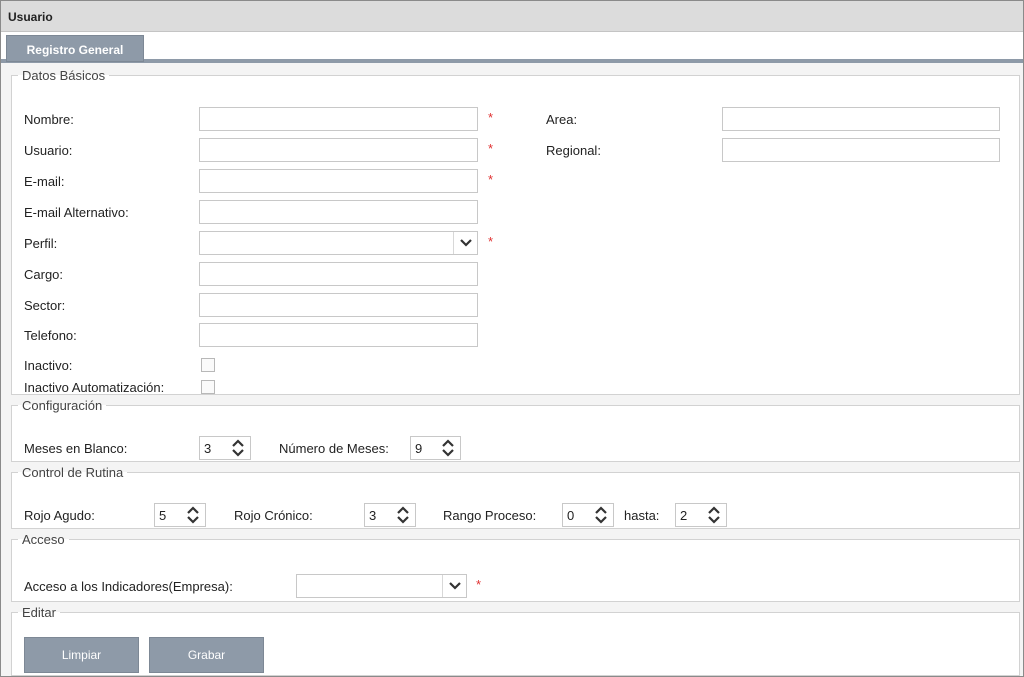 The width and height of the screenshot is (1024, 677). I want to click on meses-blanco-stepper: 3, so click(225, 448).